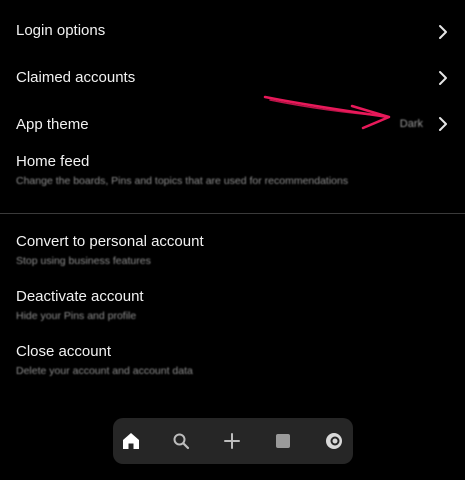 The width and height of the screenshot is (465, 480). Describe the element at coordinates (76, 77) in the screenshot. I see `claimed-accounts-label: Claimed accounts` at that location.